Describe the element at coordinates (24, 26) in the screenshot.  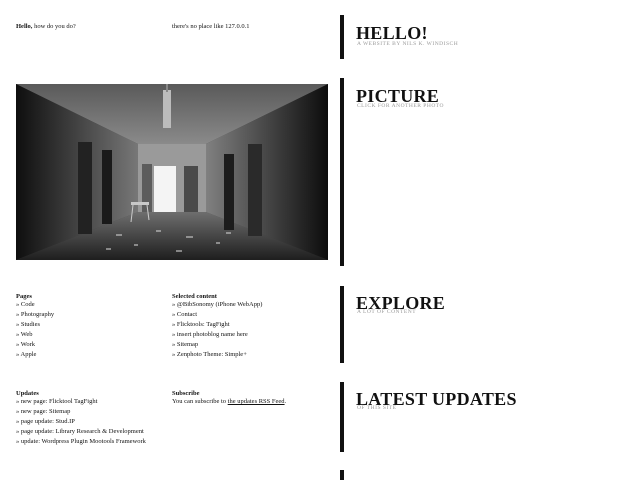
I see `greeting-bold: Hello,` at that location.